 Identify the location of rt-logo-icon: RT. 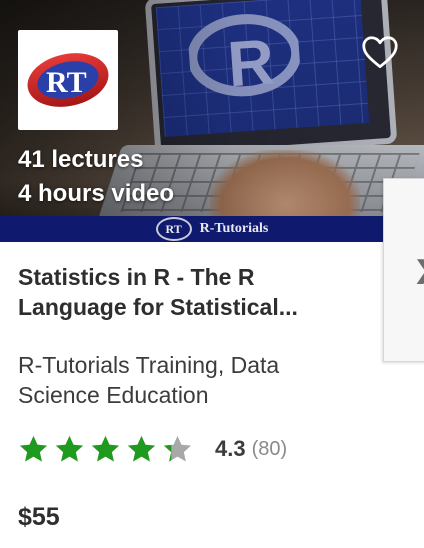
(68, 80).